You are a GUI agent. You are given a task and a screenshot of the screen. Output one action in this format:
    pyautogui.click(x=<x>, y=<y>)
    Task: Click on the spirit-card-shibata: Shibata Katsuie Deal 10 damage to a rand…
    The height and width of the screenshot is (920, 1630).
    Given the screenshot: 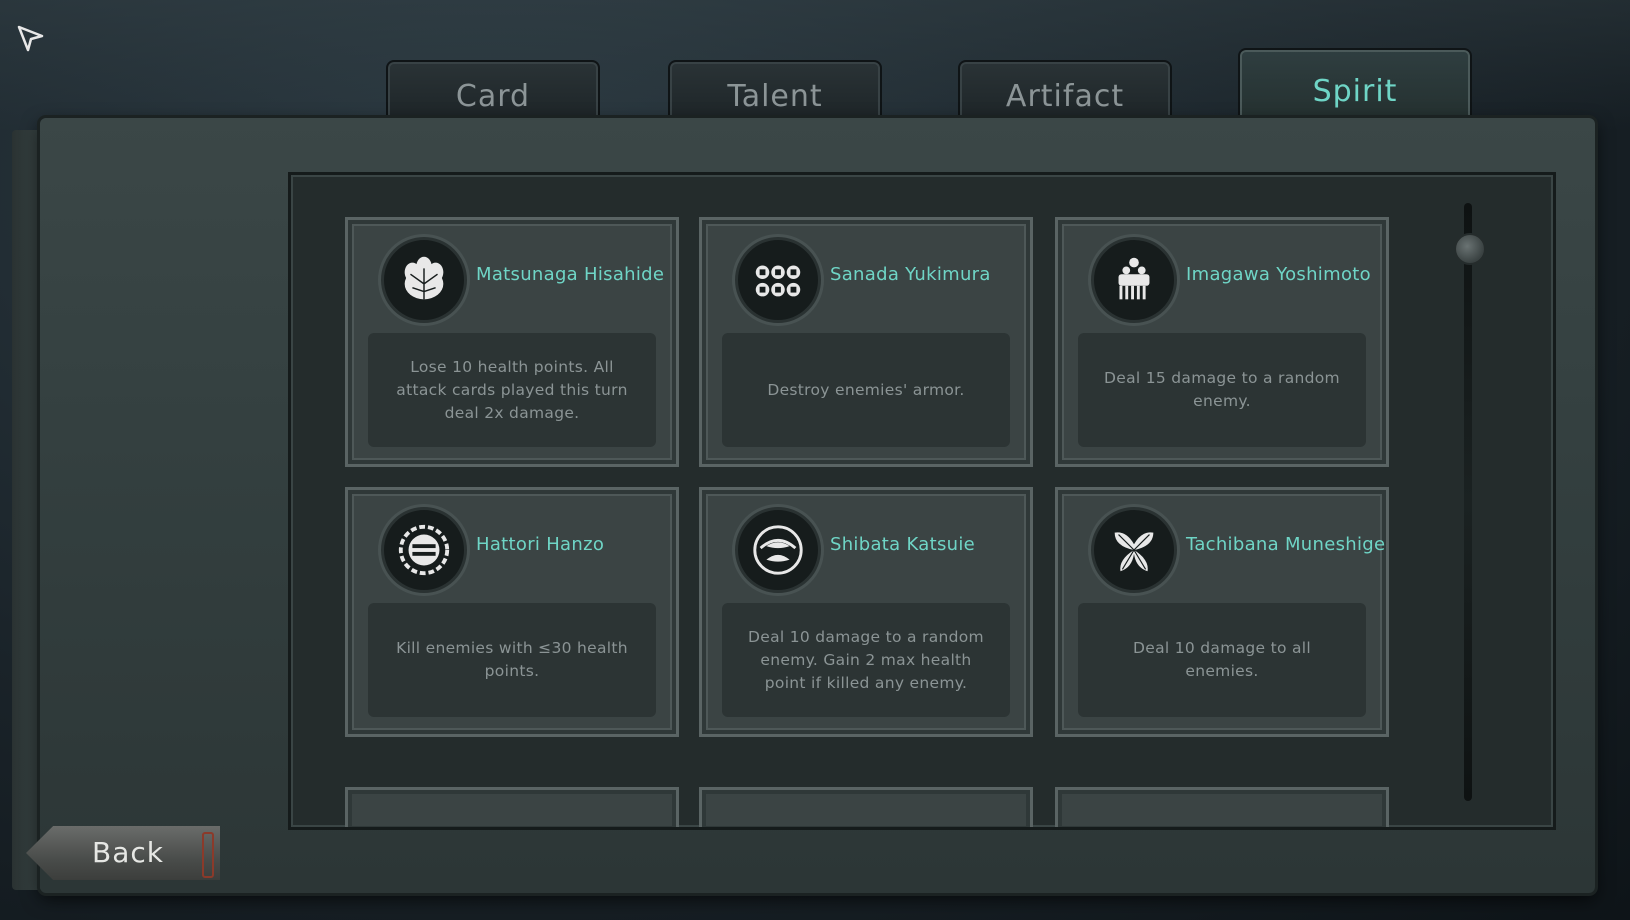 What is the action you would take?
    pyautogui.click(x=866, y=612)
    